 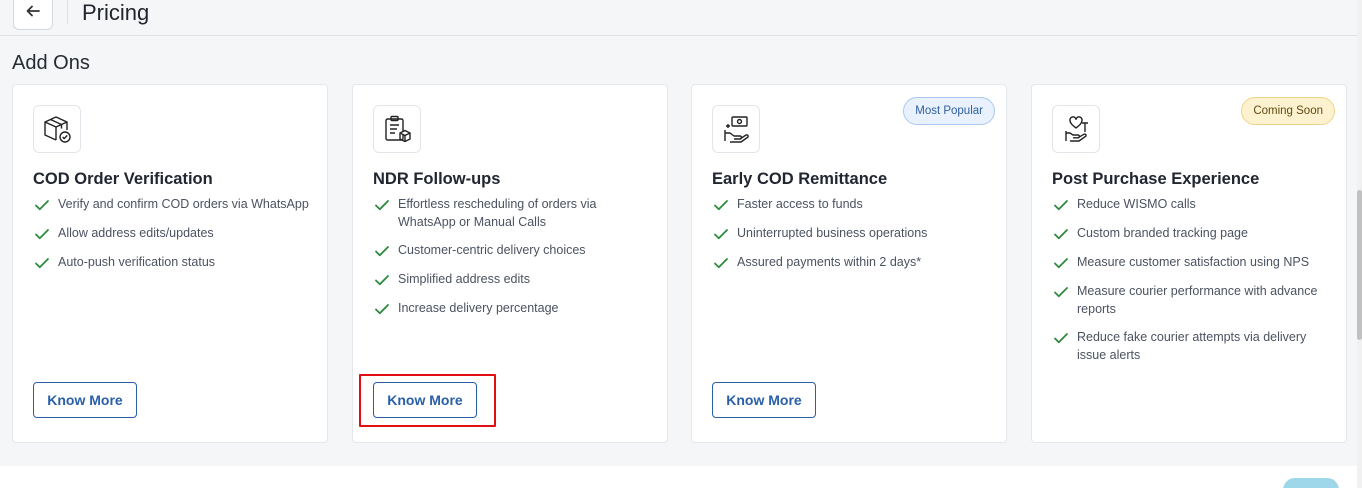 I want to click on feature-text: Custom branded tracking page, so click(x=1162, y=233).